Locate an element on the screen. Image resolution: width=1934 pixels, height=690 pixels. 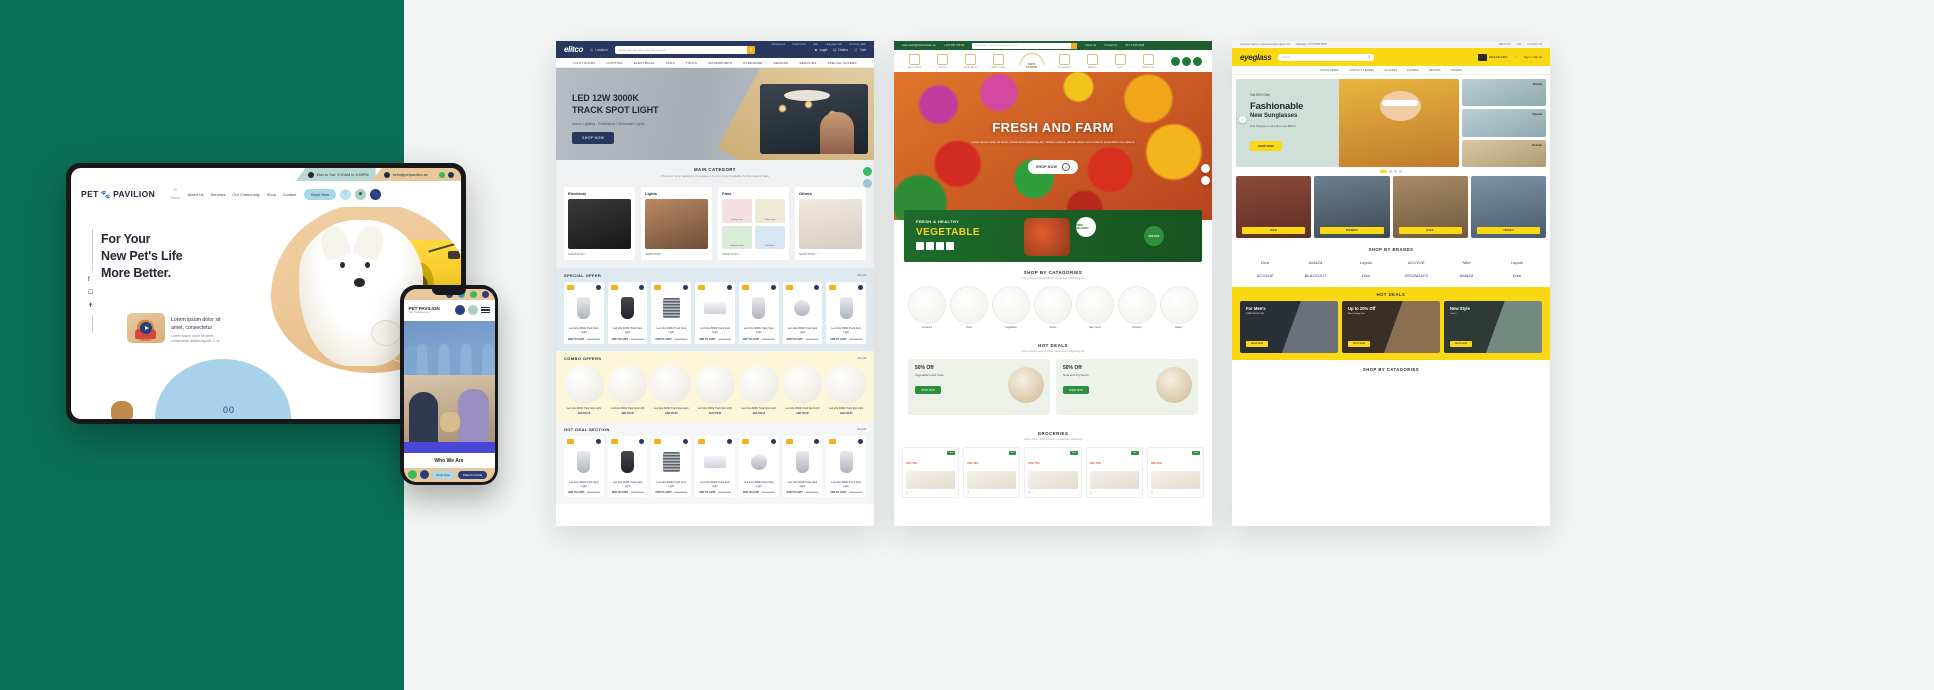
sign-in-link: Sign In / Sign Up is located at coordinates (1533, 57).